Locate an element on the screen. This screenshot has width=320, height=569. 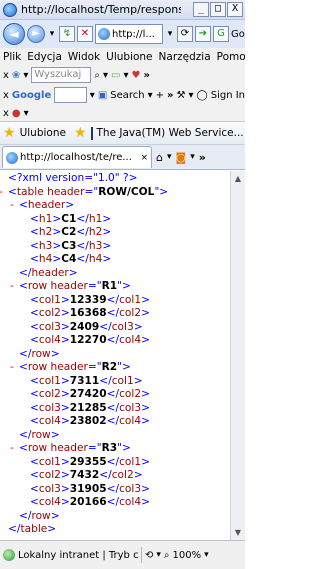
menu-favorites: Ulubione is located at coordinates (129, 57).